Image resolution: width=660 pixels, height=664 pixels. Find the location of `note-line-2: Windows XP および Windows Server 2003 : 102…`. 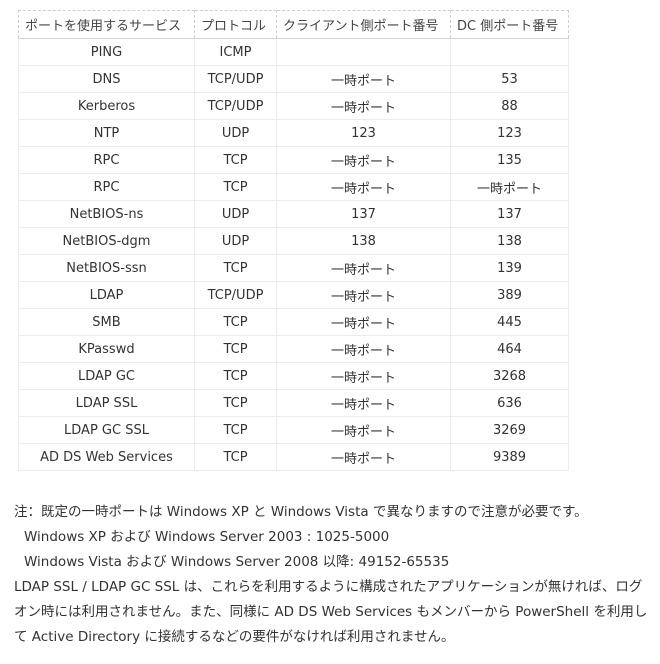

note-line-2: Windows XP および Windows Server 2003 : 102… is located at coordinates (207, 537).